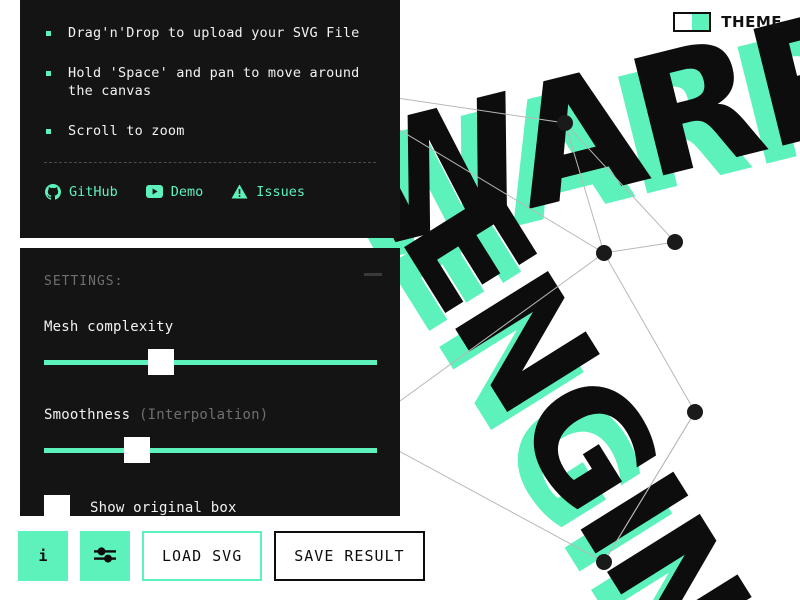 The image size is (800, 600). Describe the element at coordinates (751, 22) in the screenshot. I see `theme-label: THEME` at that location.